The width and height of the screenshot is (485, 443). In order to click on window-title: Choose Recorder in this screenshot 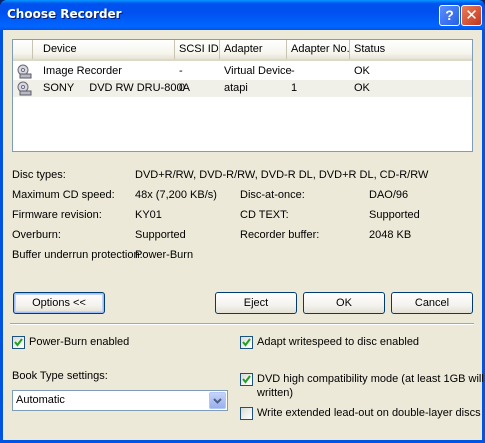, I will do `click(64, 14)`.